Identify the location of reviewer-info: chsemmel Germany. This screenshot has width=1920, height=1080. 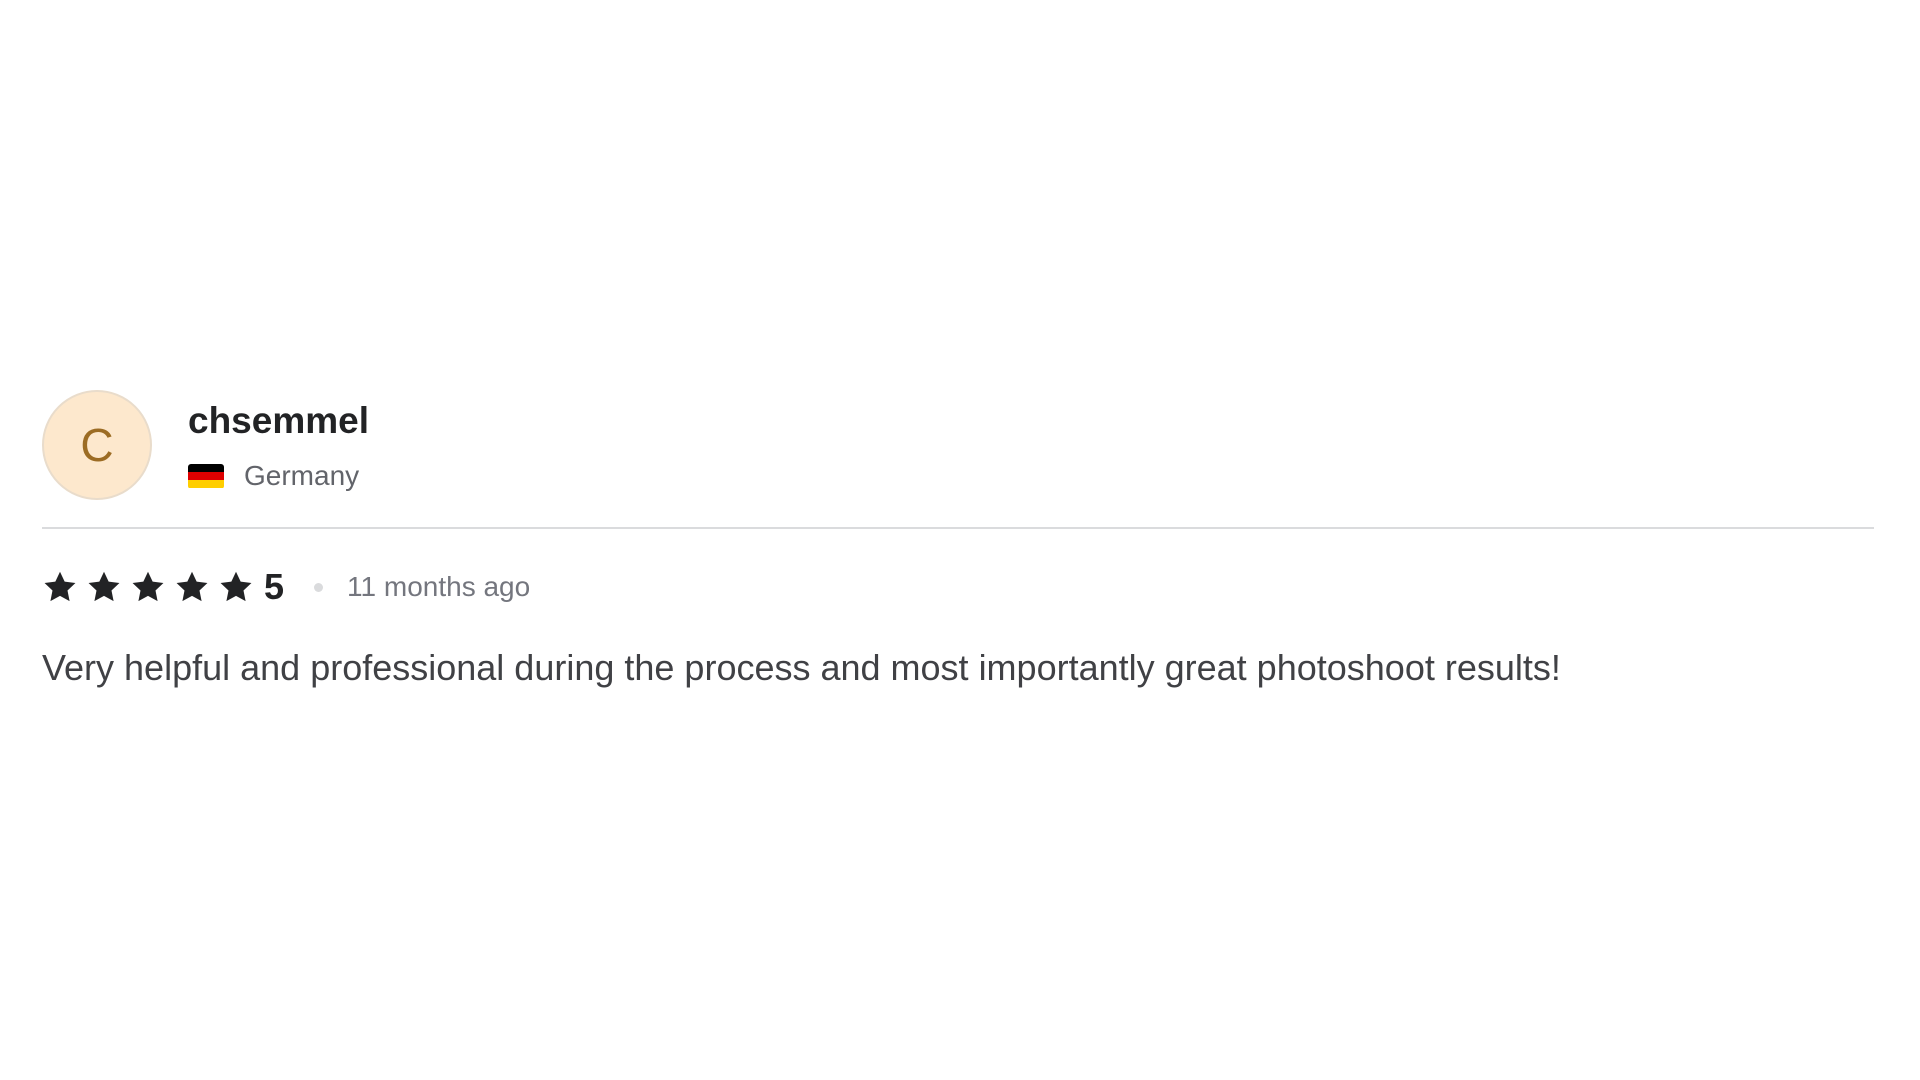
(278, 445).